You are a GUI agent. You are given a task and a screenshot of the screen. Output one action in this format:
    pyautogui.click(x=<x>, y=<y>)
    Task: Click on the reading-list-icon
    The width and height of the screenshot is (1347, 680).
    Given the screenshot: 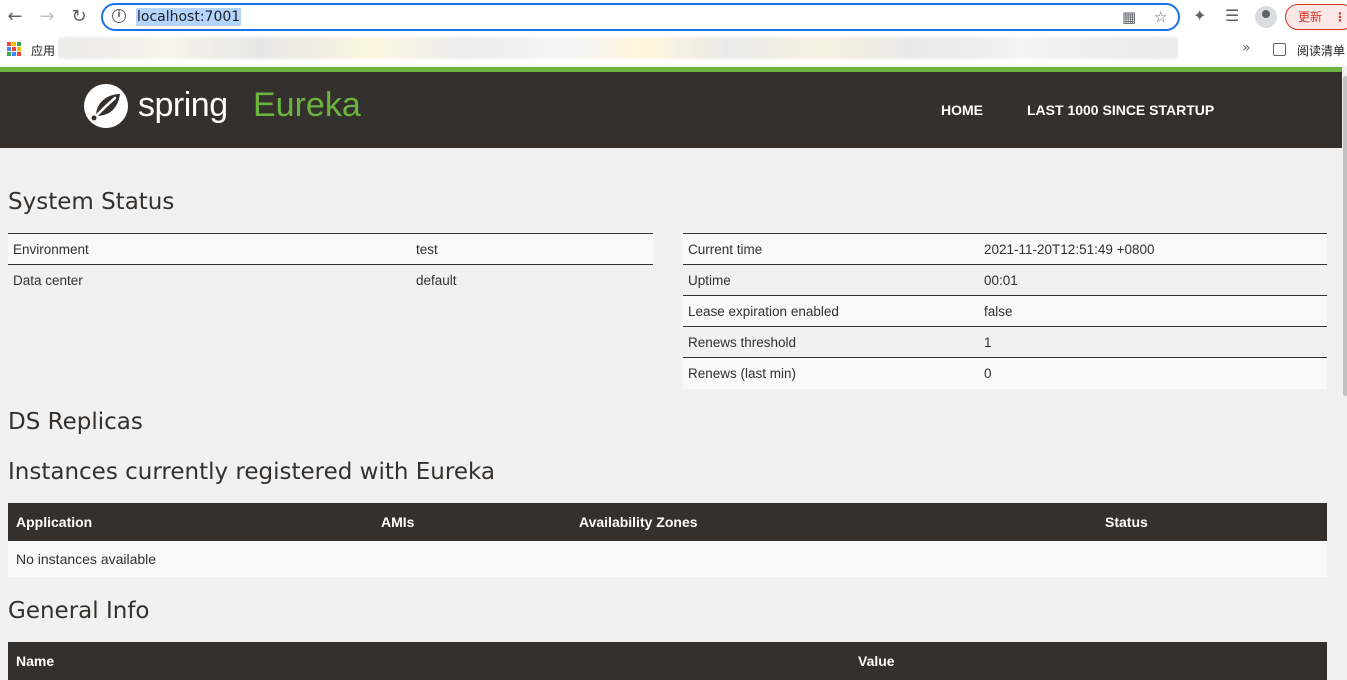 What is the action you would take?
    pyautogui.click(x=1279, y=49)
    